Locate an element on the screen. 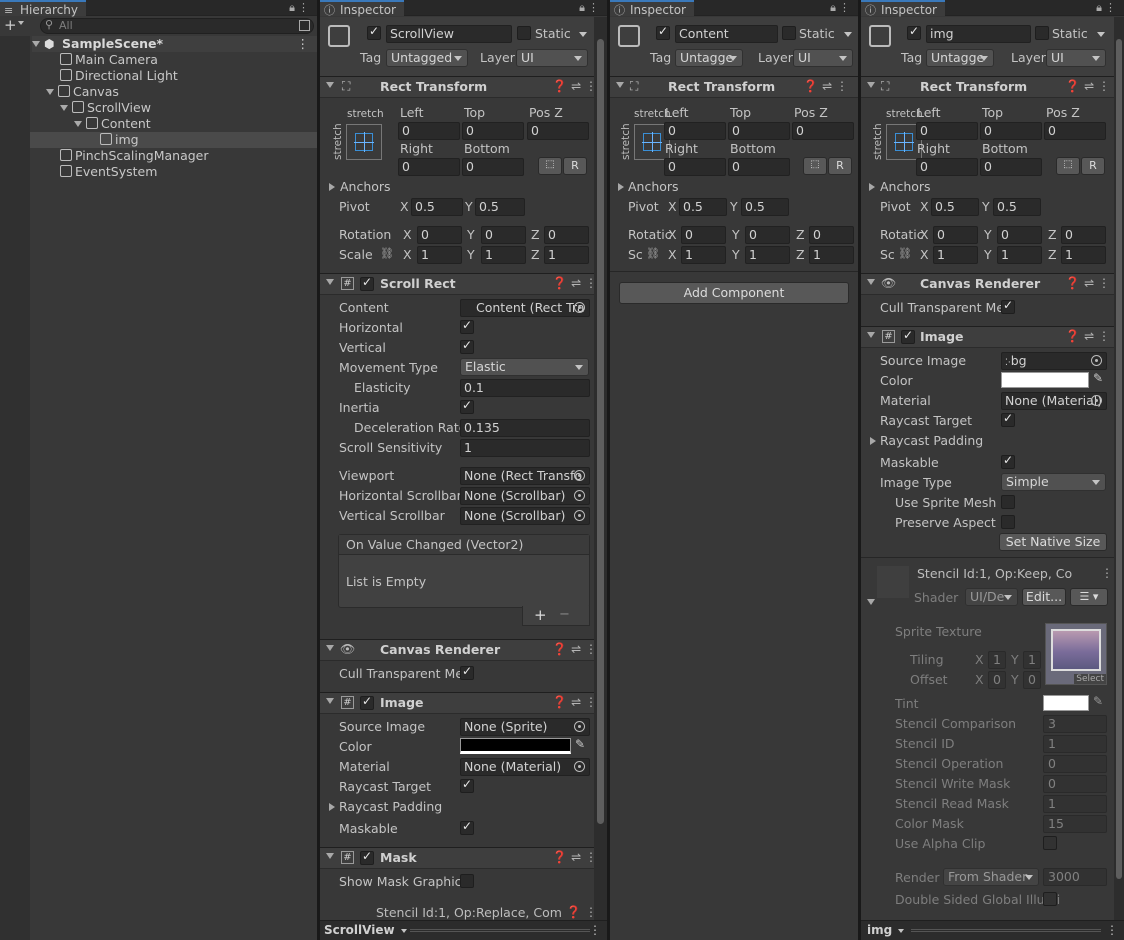 The height and width of the screenshot is (940, 1124). viewport-object-field: None (Rect Transfo is located at coordinates (525, 476).